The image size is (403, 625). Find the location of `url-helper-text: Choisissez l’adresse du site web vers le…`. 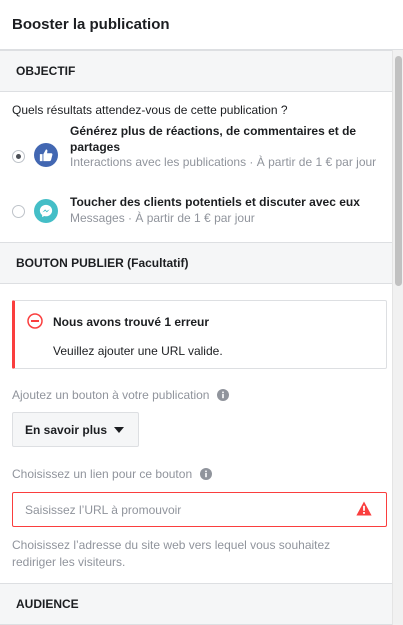

url-helper-text: Choisissez l’adresse du site web vers le… is located at coordinates (171, 553).